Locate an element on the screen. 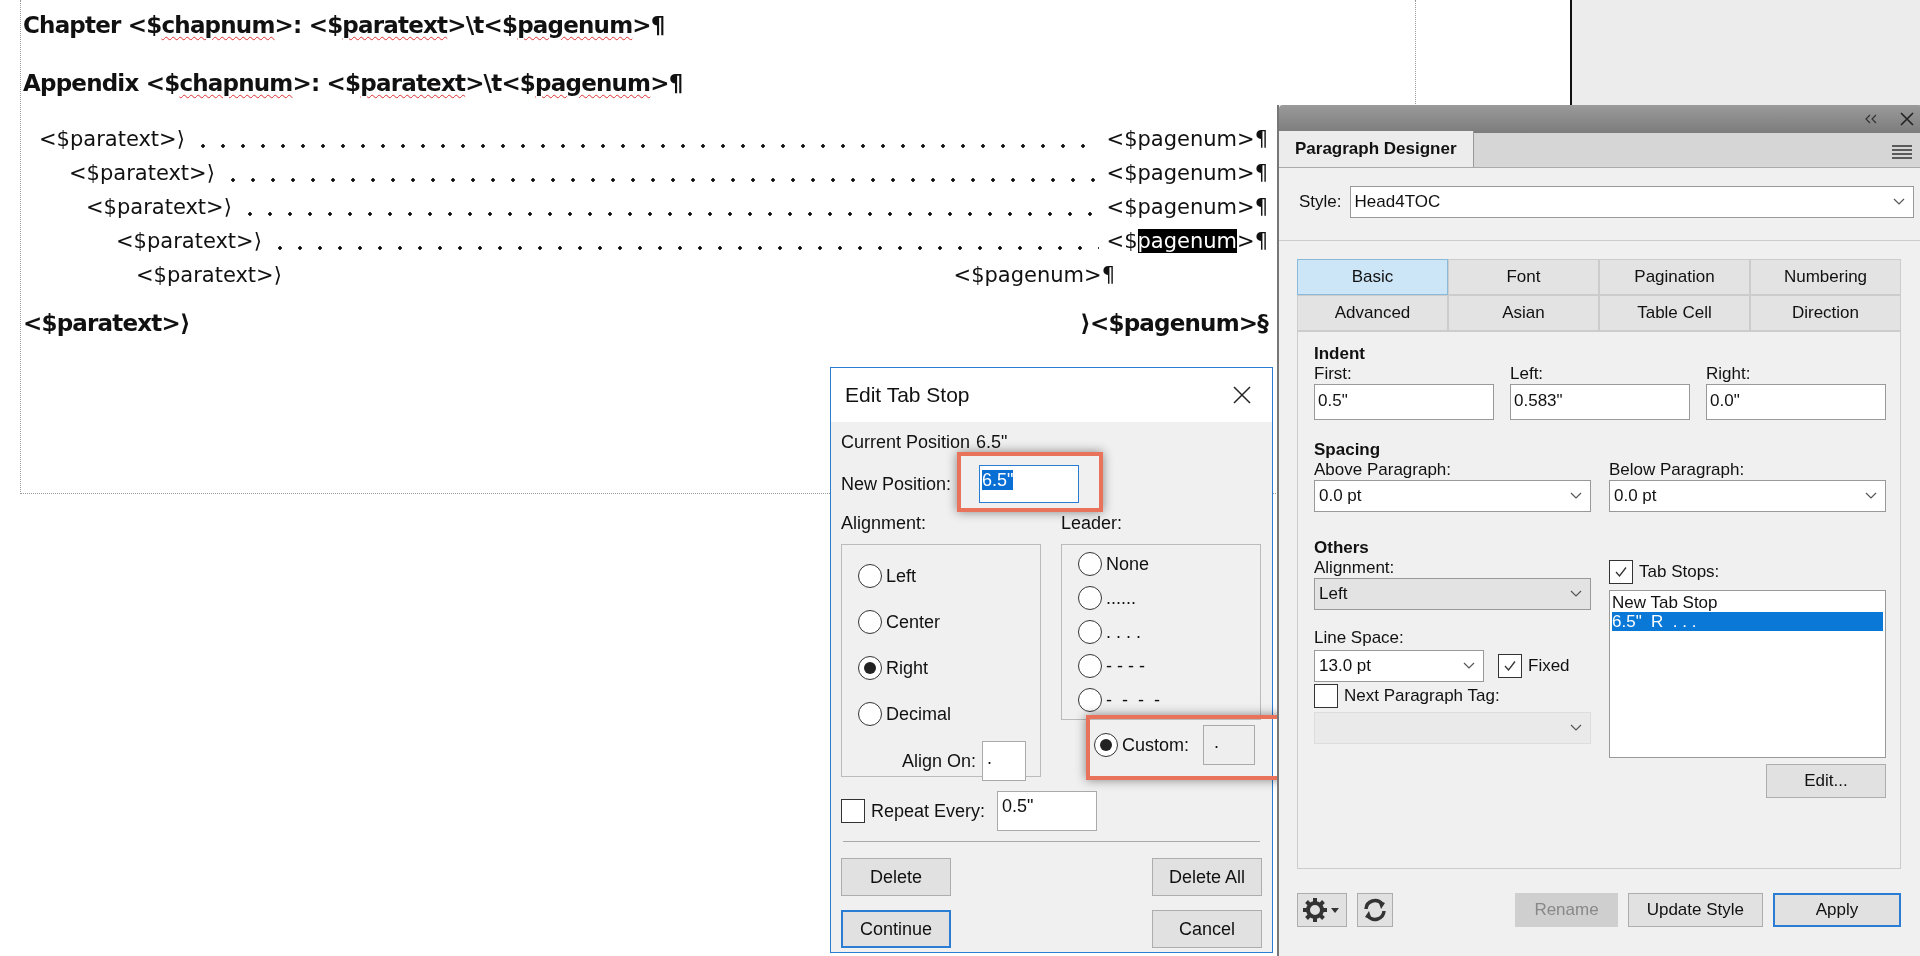 The image size is (1920, 956). menu-icon is located at coordinates (1902, 152).